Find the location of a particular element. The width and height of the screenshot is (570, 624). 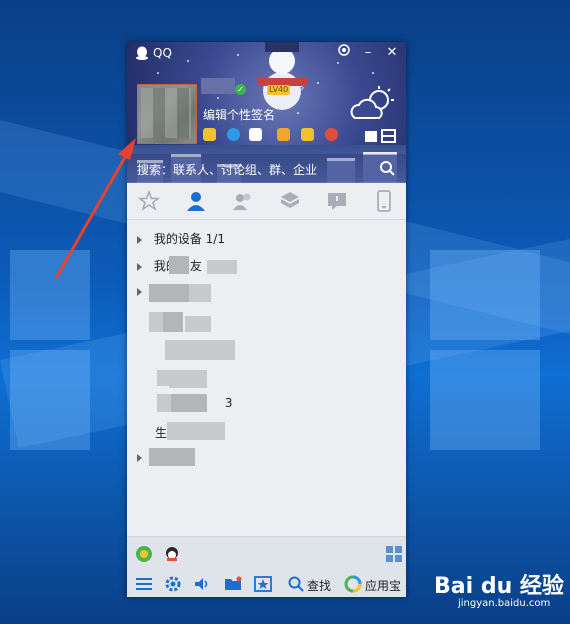

baidu-watermark: Bai du 经验 is located at coordinates (499, 586).